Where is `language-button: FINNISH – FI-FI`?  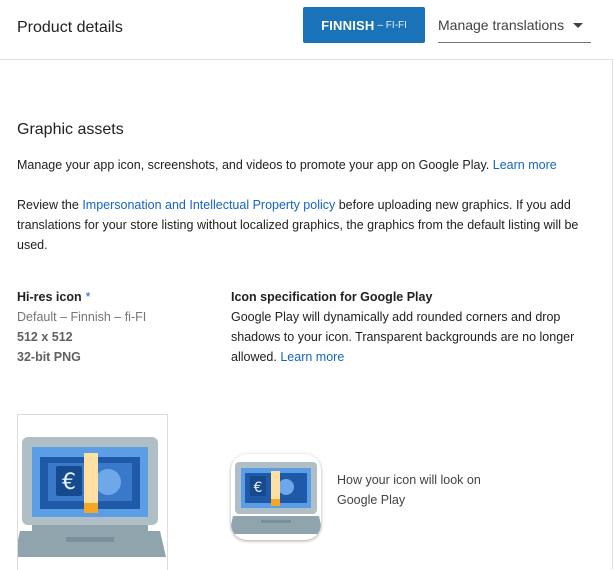
language-button: FINNISH – FI-FI is located at coordinates (364, 25).